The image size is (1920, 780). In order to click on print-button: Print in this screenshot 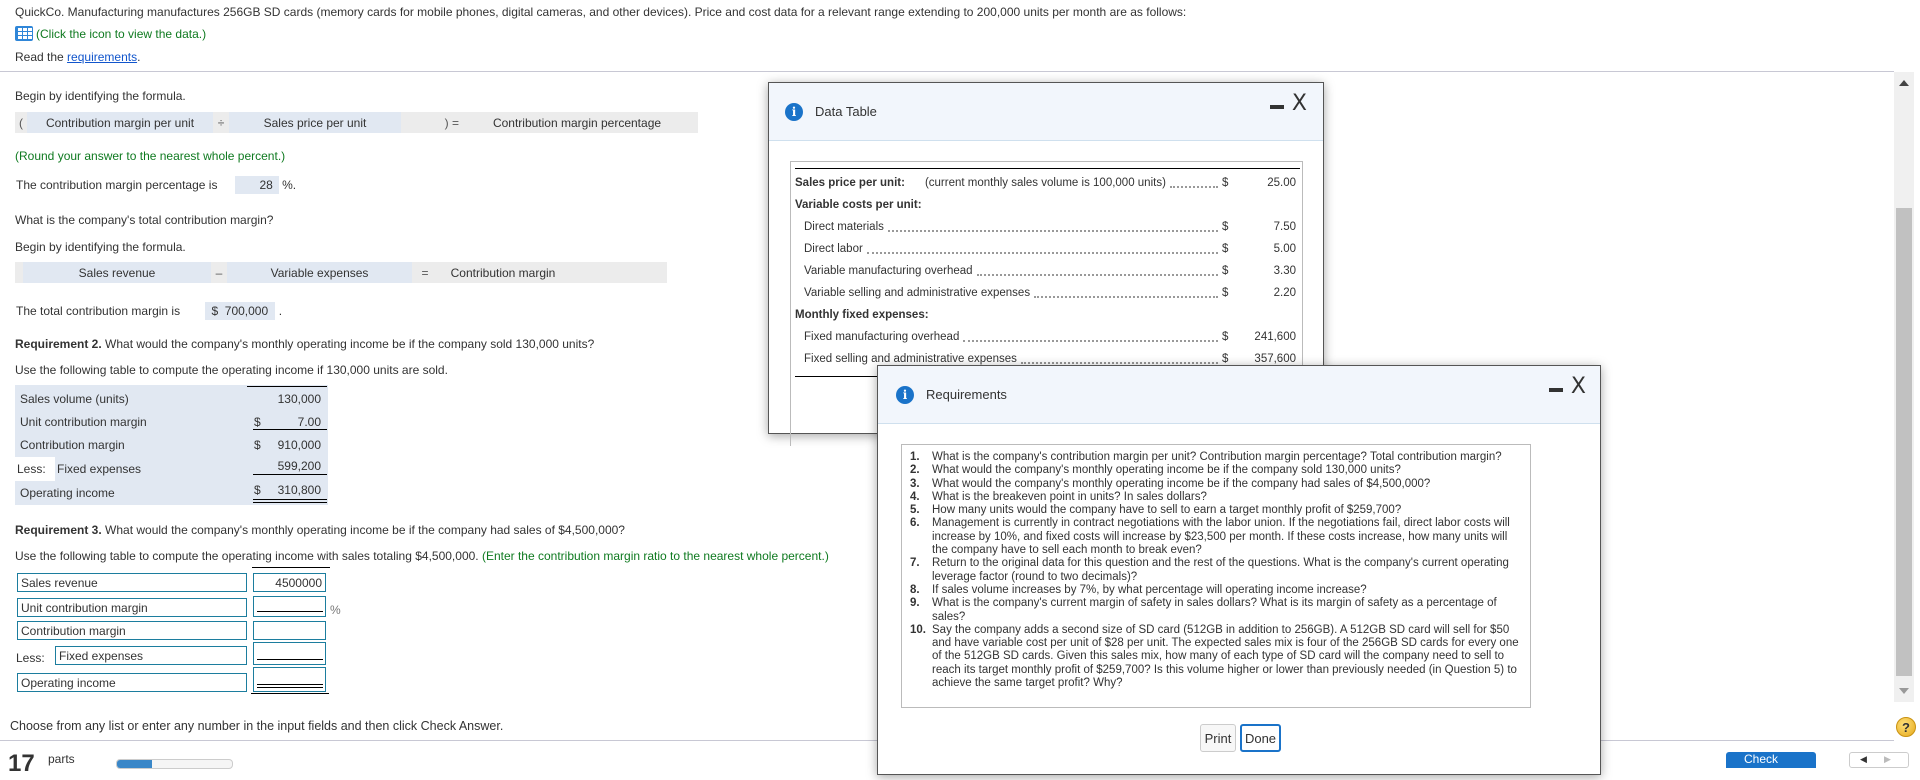, I will do `click(1218, 738)`.